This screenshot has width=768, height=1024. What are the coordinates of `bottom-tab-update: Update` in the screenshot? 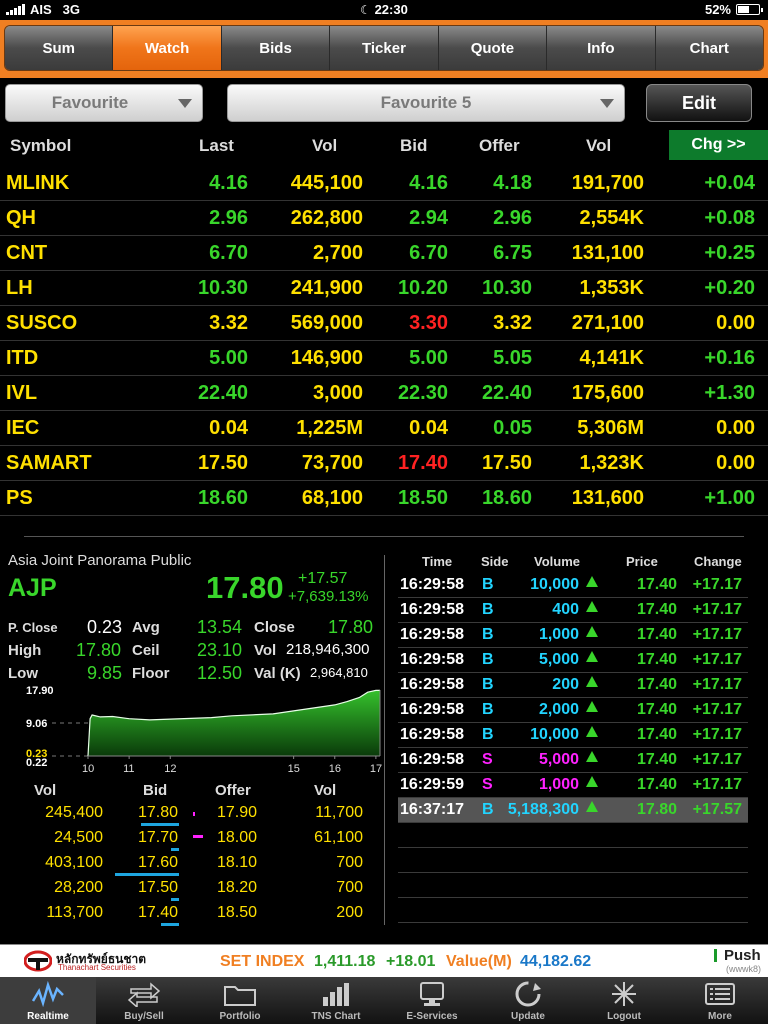 It's located at (528, 1000).